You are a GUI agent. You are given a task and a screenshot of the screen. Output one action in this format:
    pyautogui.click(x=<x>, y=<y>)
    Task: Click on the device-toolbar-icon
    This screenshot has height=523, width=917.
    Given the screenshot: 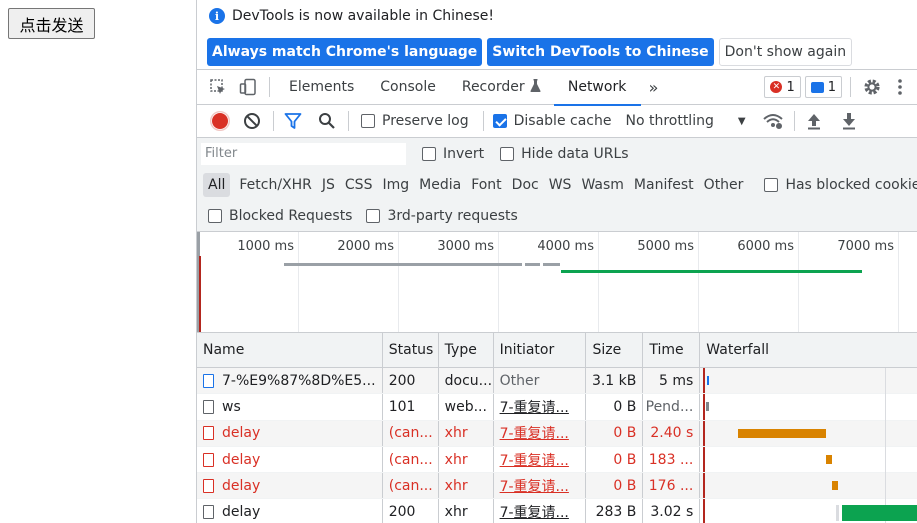 What is the action you would take?
    pyautogui.click(x=248, y=87)
    